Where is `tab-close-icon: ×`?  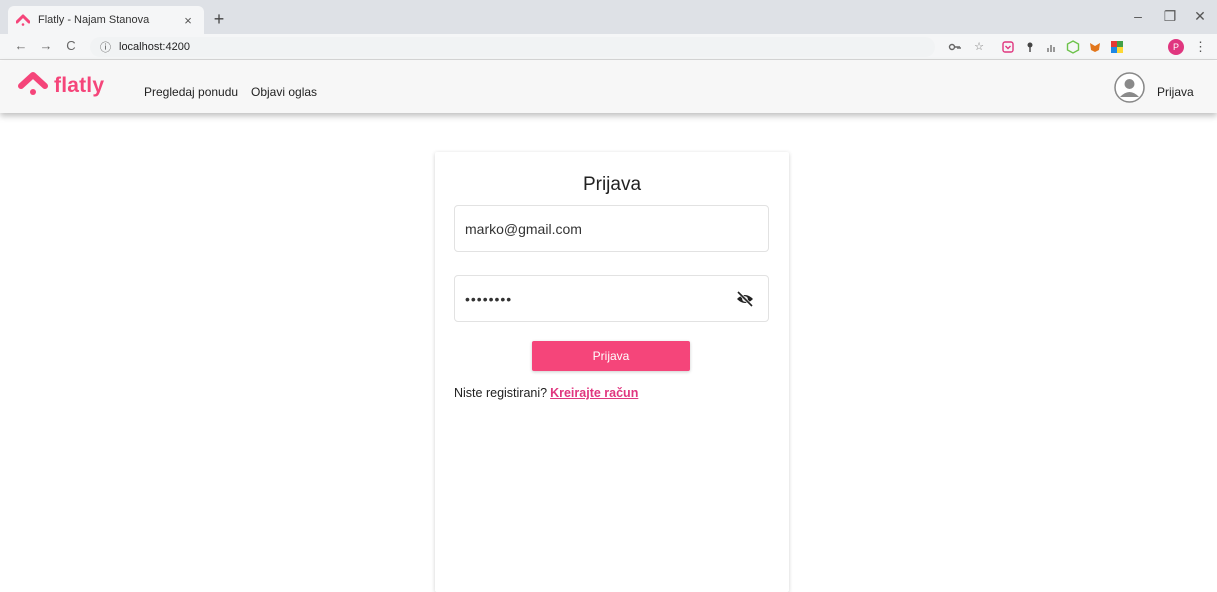
tab-close-icon: × is located at coordinates (188, 20).